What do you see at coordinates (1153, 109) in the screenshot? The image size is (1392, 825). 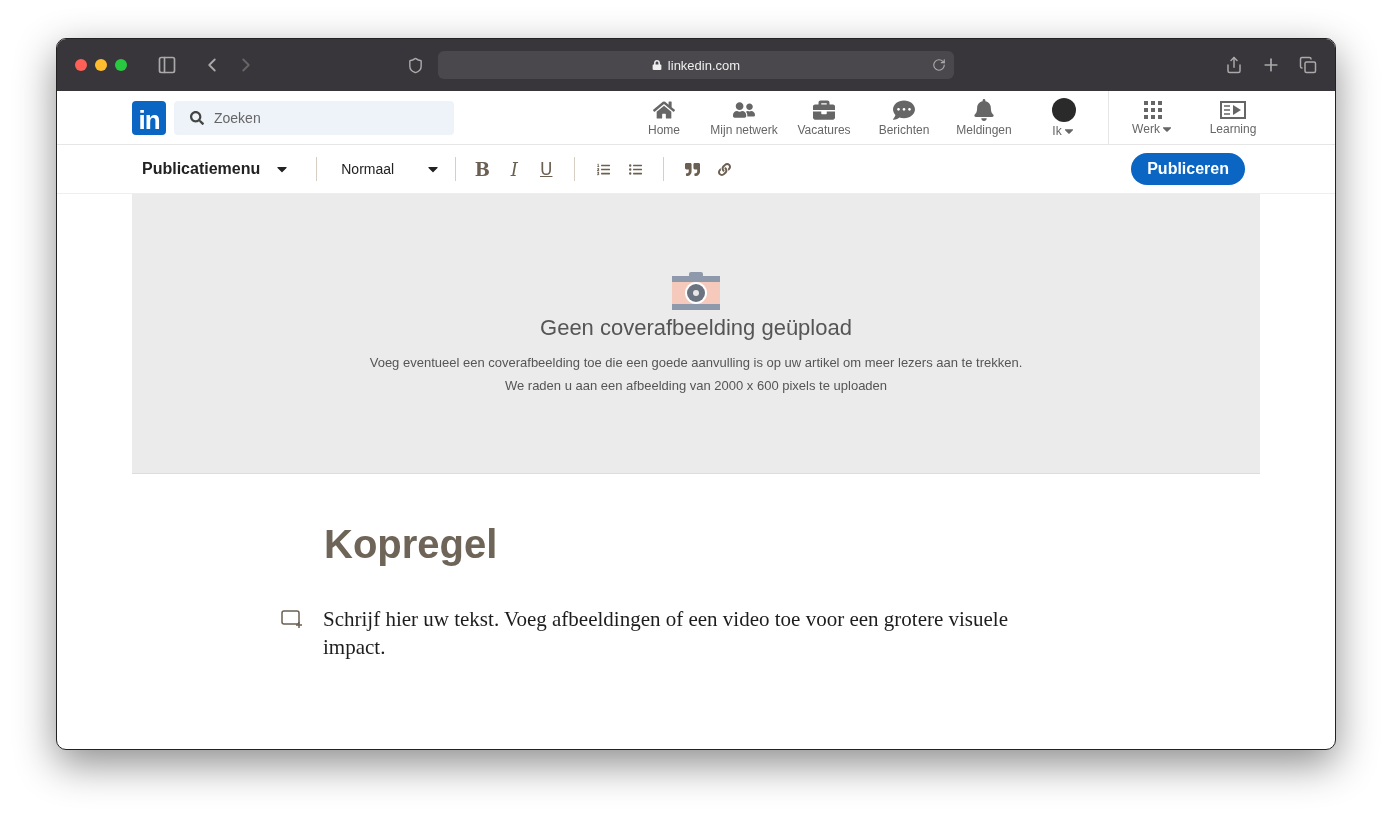 I see `grid-icon` at bounding box center [1153, 109].